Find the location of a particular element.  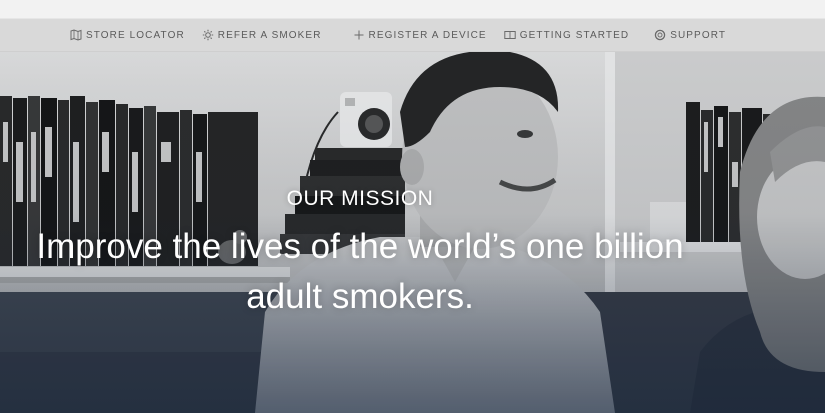

nav-label: STORE LOCATOR is located at coordinates (135, 35).